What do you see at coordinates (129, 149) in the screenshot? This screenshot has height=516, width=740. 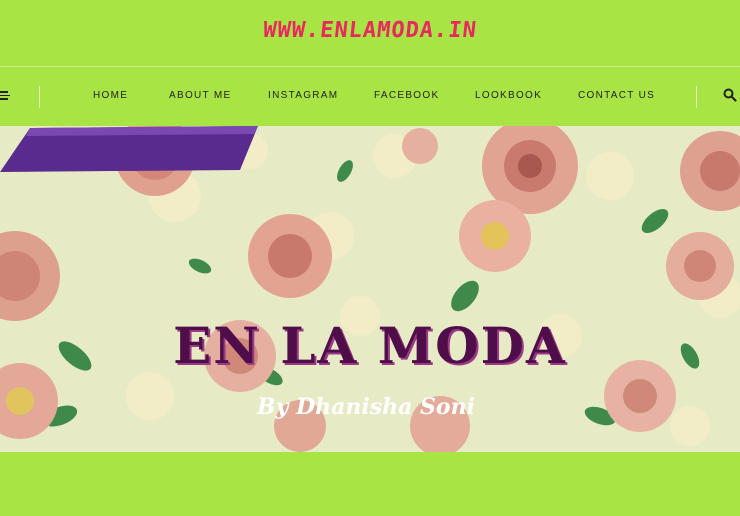 I see `ribbon-banner` at bounding box center [129, 149].